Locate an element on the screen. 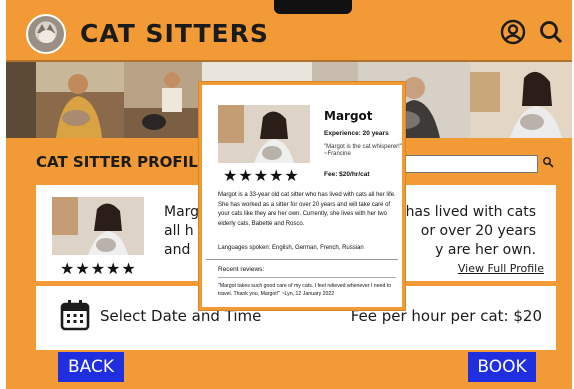 This screenshot has width=574, height=389. back-button: BACK is located at coordinates (91, 367).